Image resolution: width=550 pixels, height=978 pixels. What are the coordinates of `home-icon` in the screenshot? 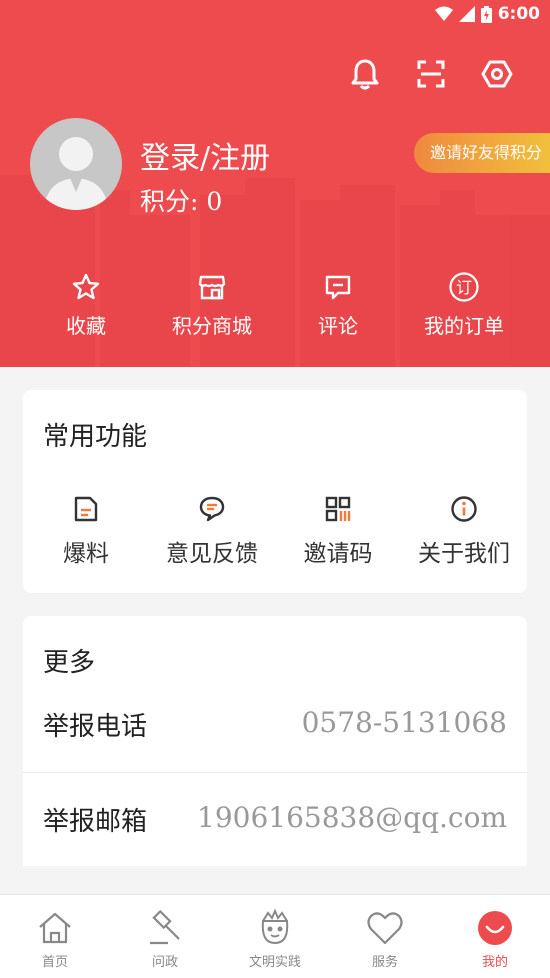 It's located at (55, 928).